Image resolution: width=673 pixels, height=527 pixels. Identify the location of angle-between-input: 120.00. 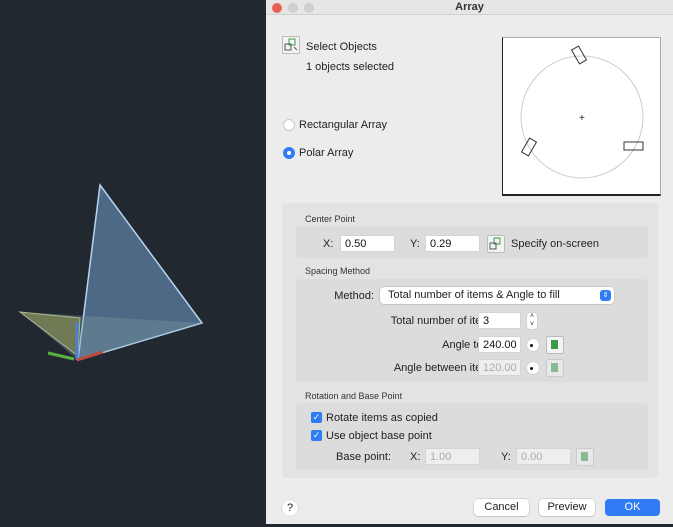
(499, 367).